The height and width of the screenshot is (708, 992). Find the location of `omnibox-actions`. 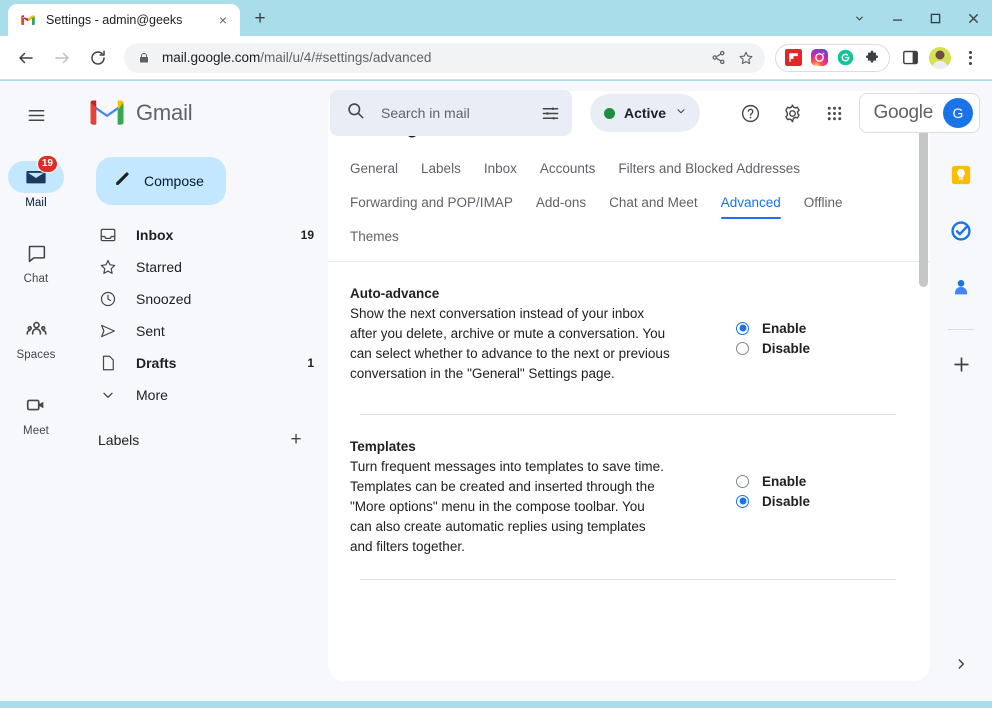

omnibox-actions is located at coordinates (732, 58).